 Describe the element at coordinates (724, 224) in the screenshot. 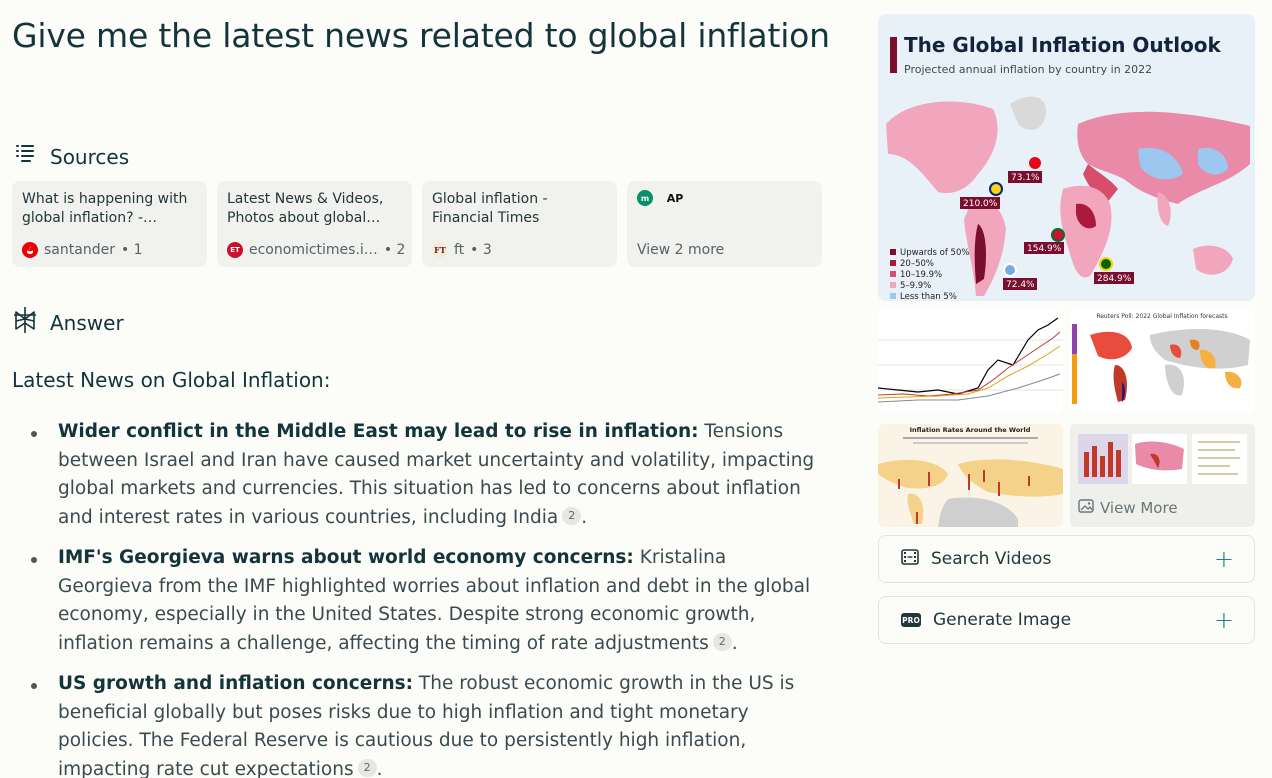

I see `view-more-sources-card: m AP View 2 more` at that location.